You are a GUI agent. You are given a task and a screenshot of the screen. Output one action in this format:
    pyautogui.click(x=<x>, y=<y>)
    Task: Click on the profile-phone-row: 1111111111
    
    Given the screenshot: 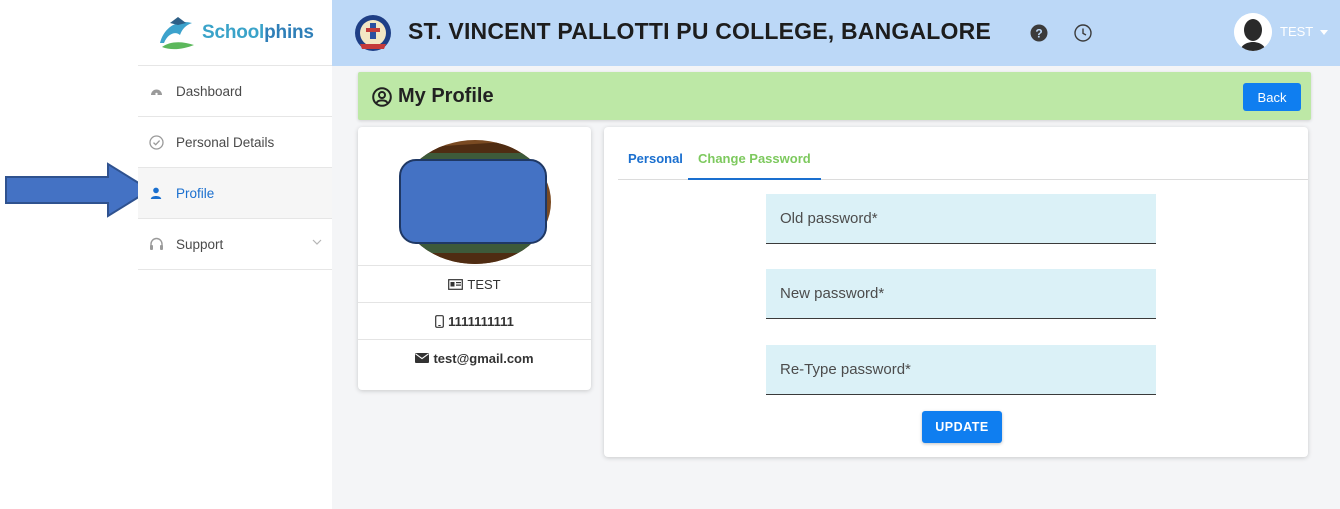 What is the action you would take?
    pyautogui.click(x=474, y=320)
    